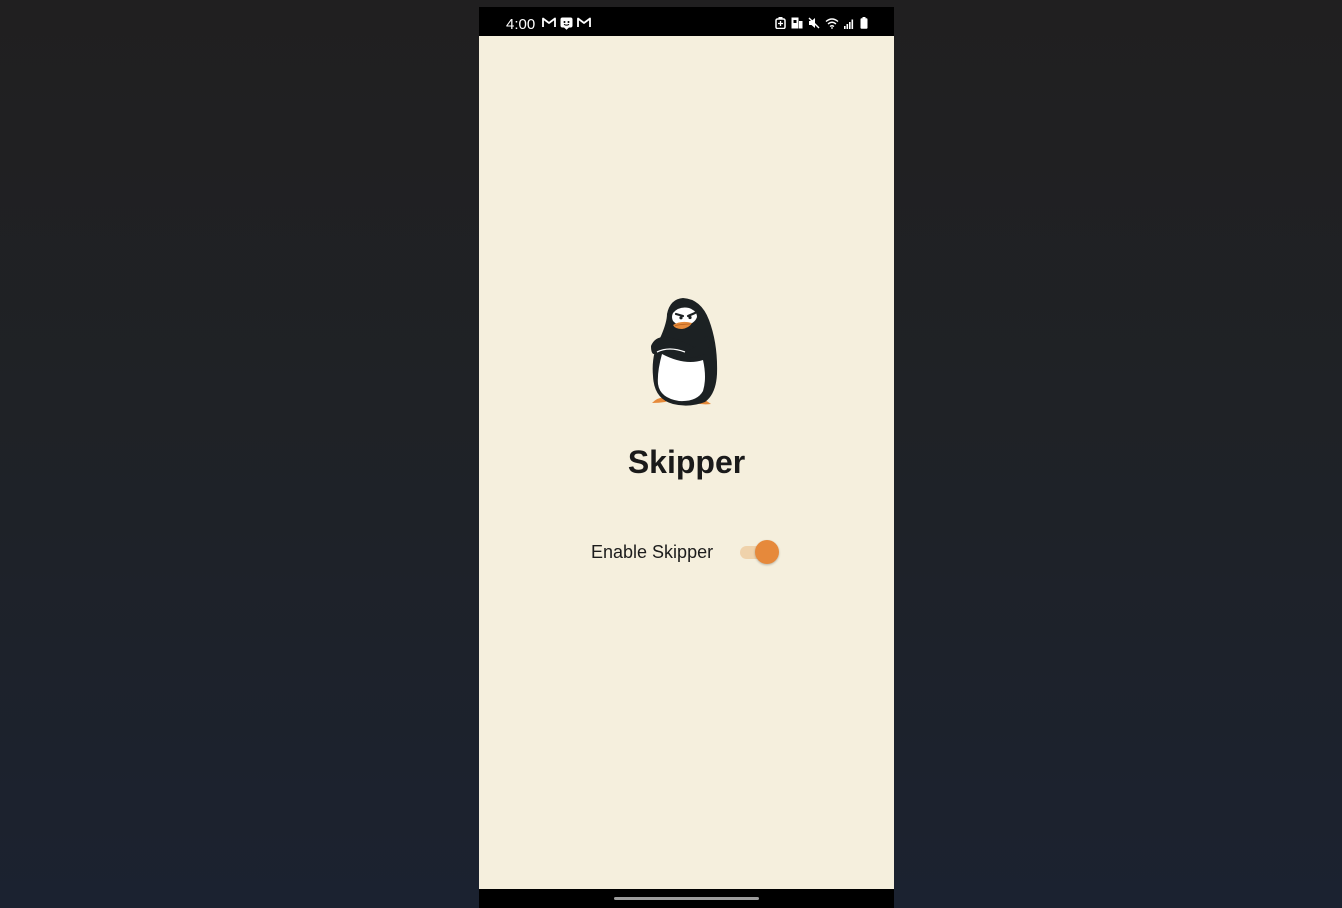 This screenshot has width=1342, height=908. I want to click on gesture-nav-bar, so click(686, 898).